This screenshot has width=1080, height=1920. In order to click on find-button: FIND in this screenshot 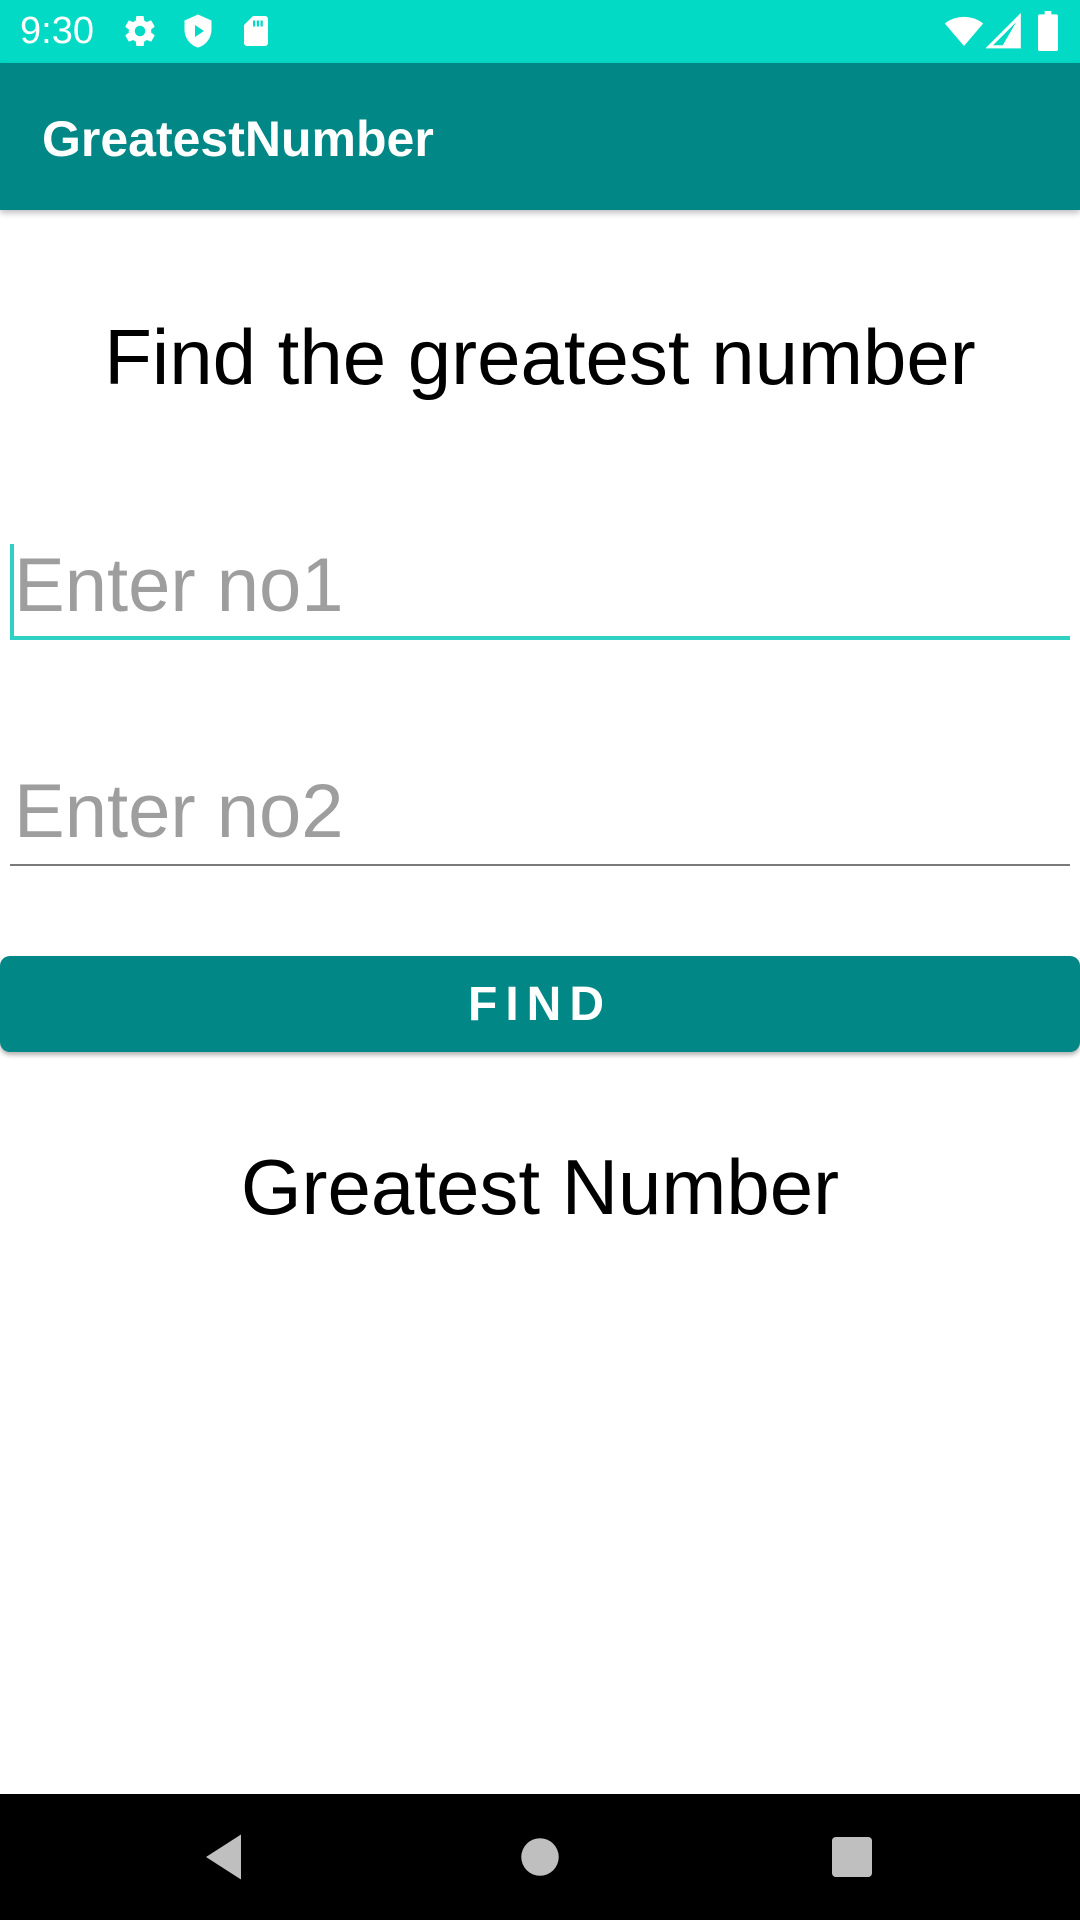, I will do `click(540, 1004)`.